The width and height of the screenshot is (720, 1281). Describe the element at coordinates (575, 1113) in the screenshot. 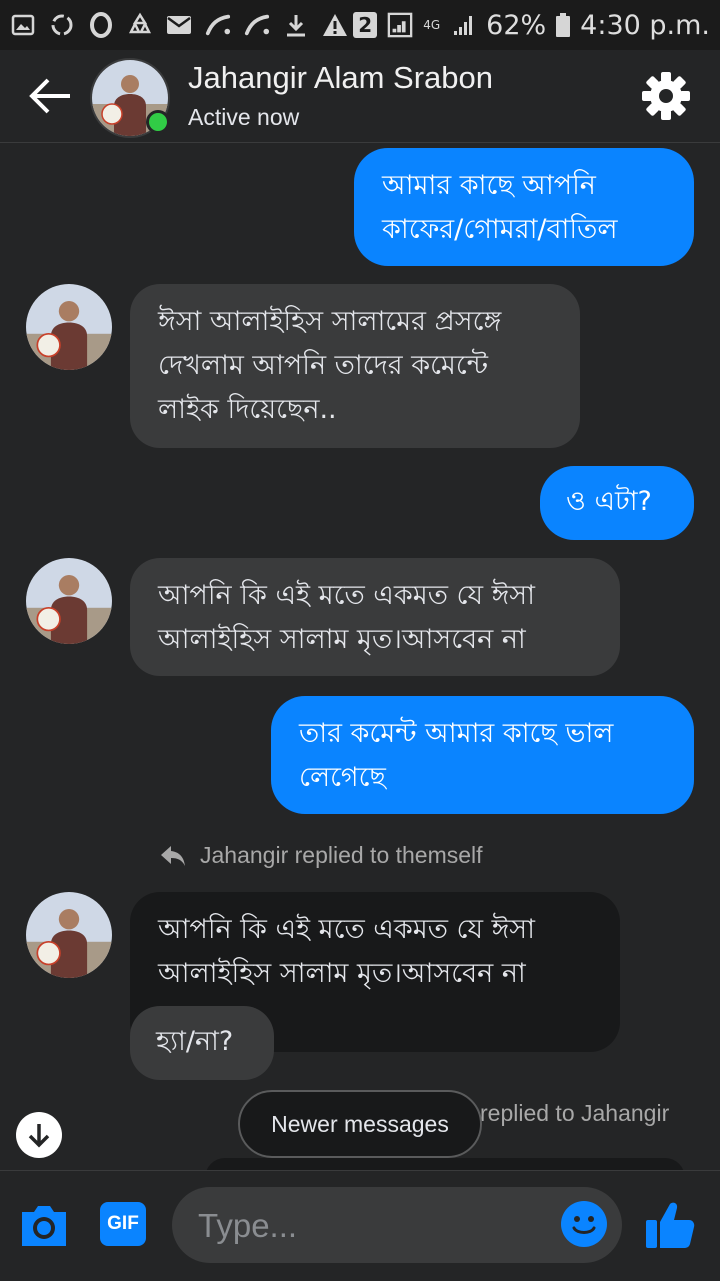

I see `reply-note-partial: replied to Jahangir` at that location.